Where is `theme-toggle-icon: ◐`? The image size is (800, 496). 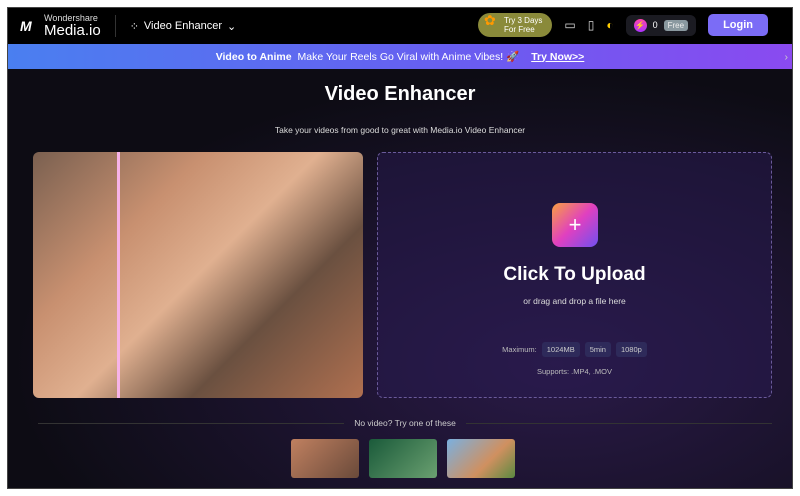 theme-toggle-icon: ◐ is located at coordinates (609, 25).